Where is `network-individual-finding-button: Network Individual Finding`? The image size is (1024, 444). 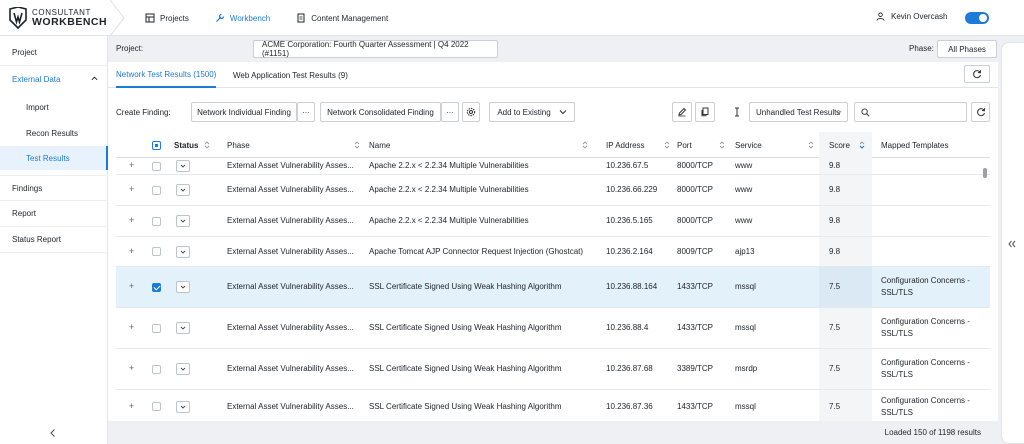 network-individual-finding-button: Network Individual Finding is located at coordinates (244, 112).